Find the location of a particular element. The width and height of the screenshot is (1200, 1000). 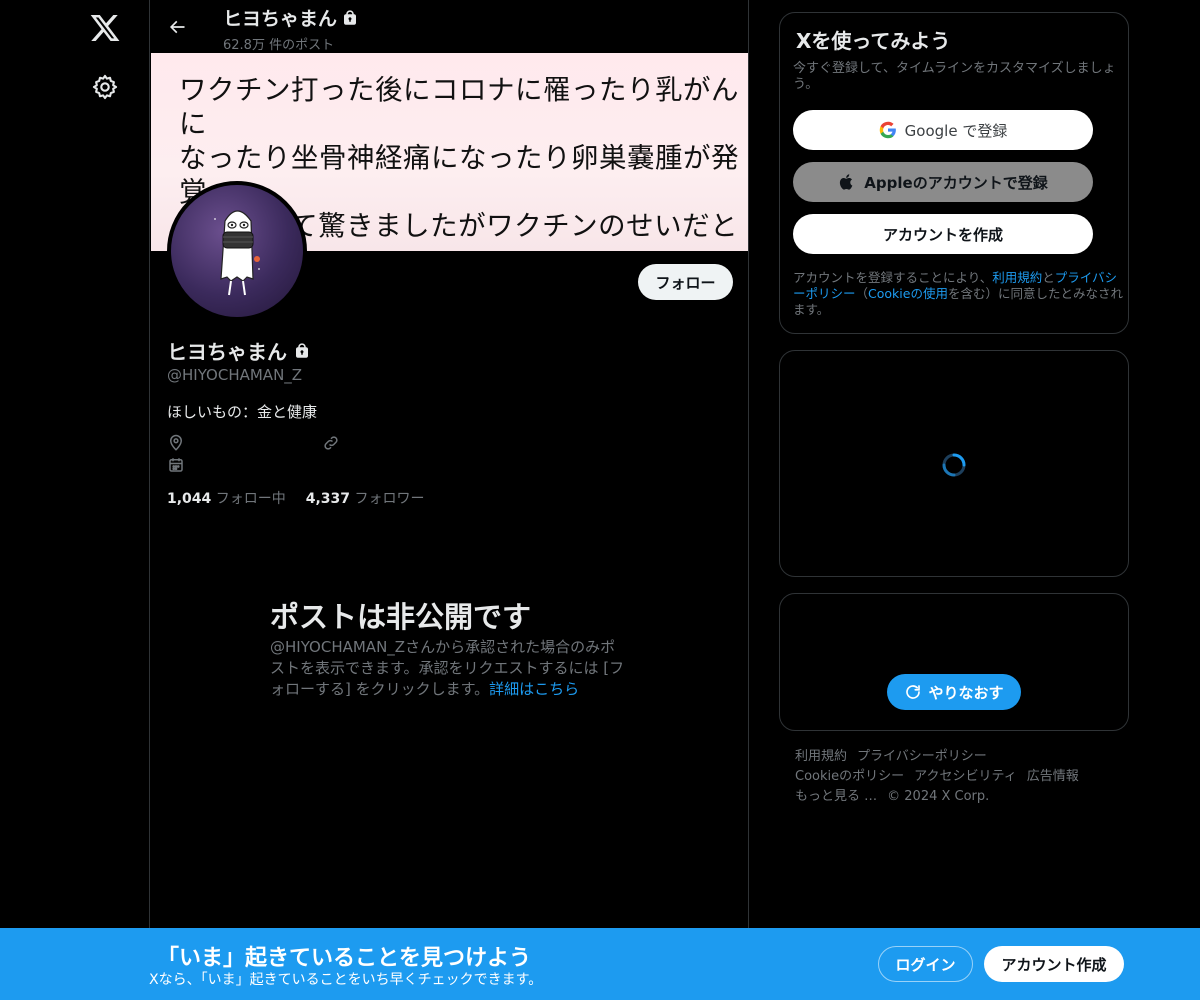

loading-card is located at coordinates (954, 463).